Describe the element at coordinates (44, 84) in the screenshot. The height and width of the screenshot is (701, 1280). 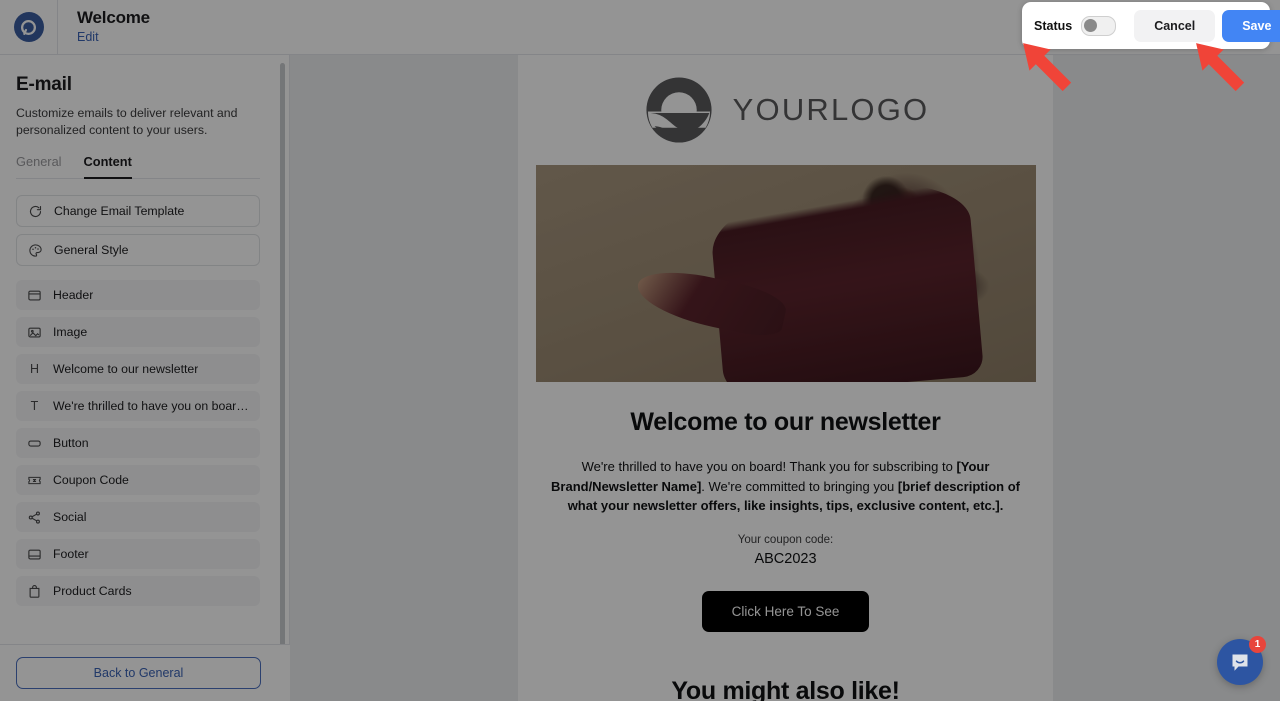
I see `sidebar-title: E-mail` at that location.